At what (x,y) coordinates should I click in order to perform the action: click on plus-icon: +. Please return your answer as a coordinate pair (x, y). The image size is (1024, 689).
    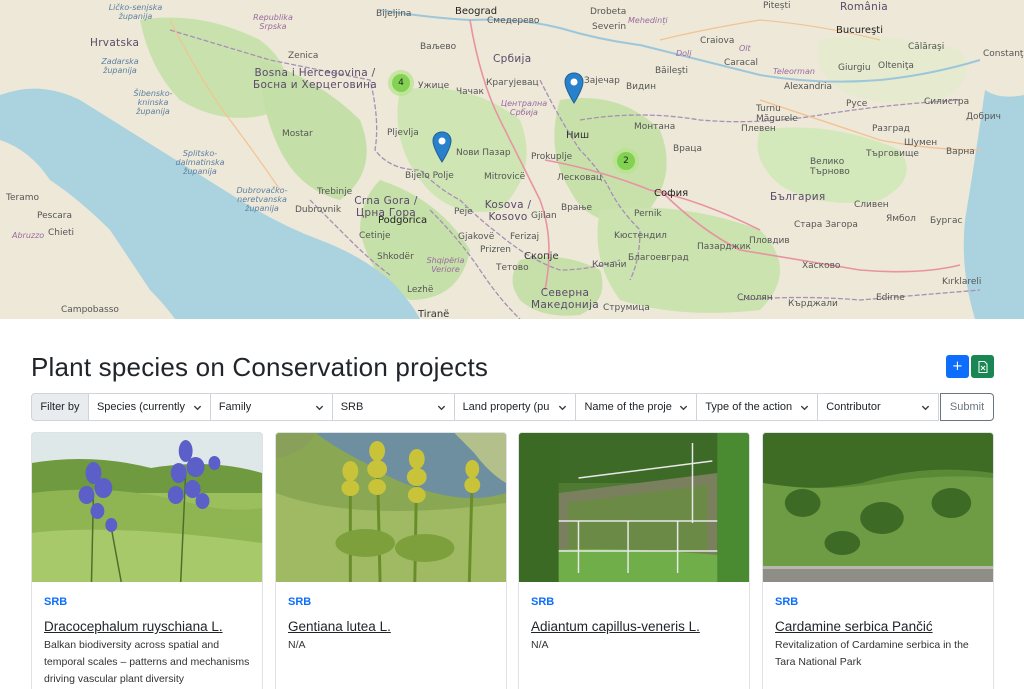
    Looking at the image, I should click on (957, 366).